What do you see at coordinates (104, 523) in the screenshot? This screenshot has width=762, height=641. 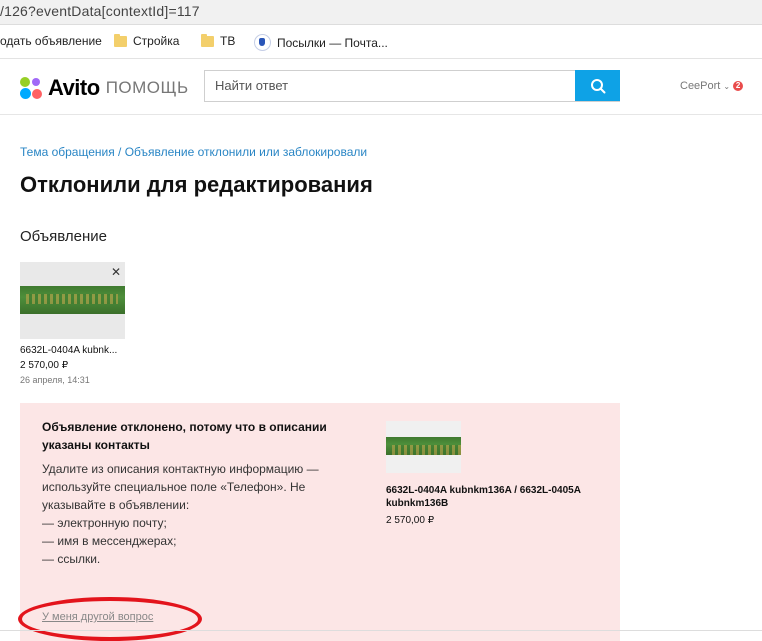 I see `notice-list-item: — электронную почту;` at bounding box center [104, 523].